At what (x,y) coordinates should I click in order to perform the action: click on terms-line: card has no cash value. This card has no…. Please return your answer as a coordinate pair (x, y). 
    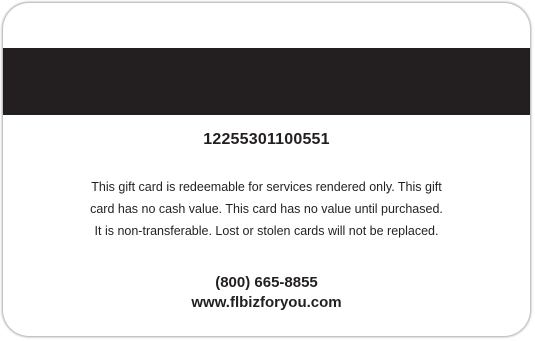
    Looking at the image, I should click on (266, 209).